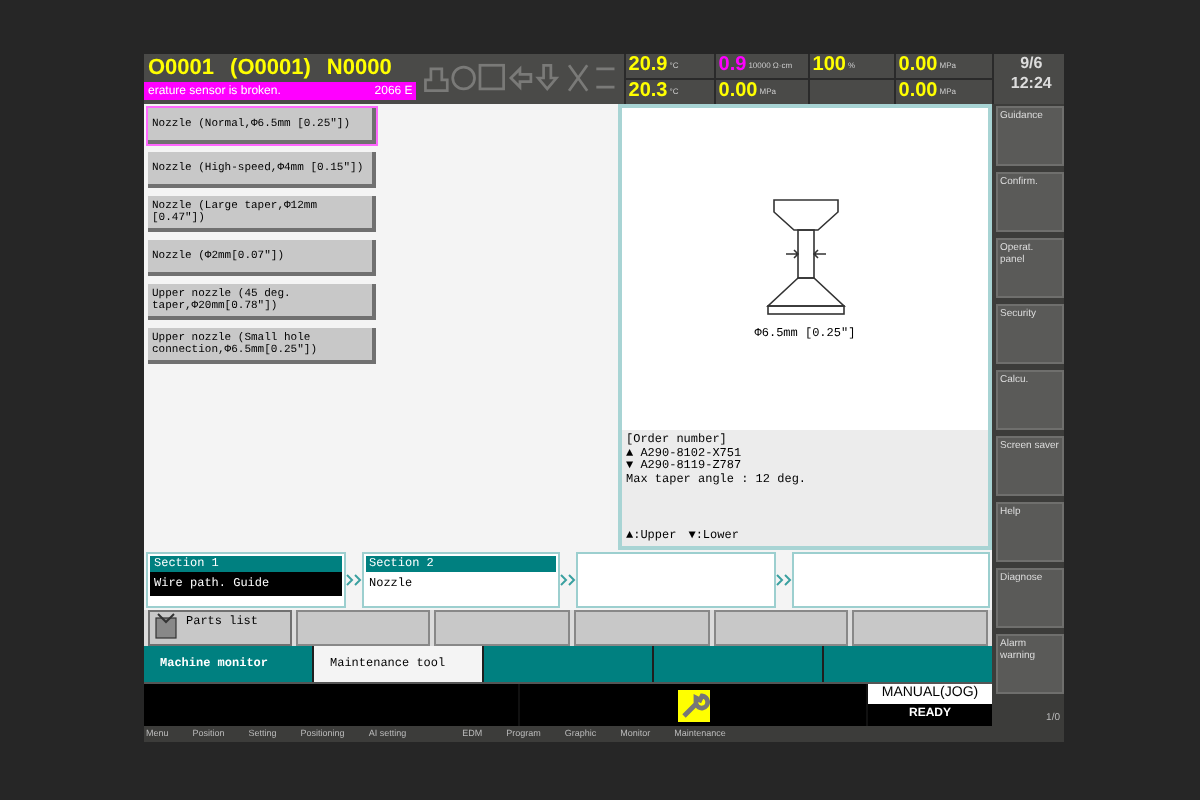  What do you see at coordinates (732, 66) in the screenshot?
I see `sensor-value: 0.9` at bounding box center [732, 66].